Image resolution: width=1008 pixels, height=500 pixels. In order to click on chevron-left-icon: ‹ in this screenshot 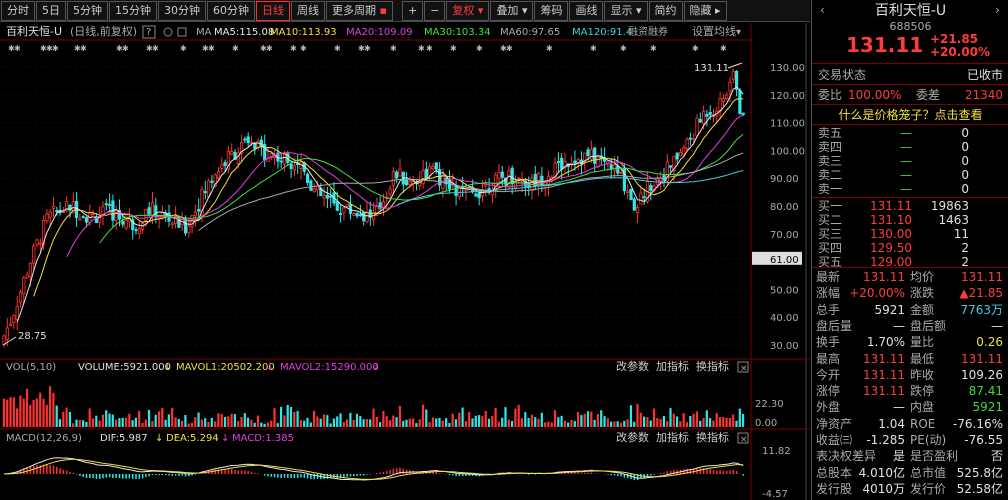, I will do `click(822, 10)`.